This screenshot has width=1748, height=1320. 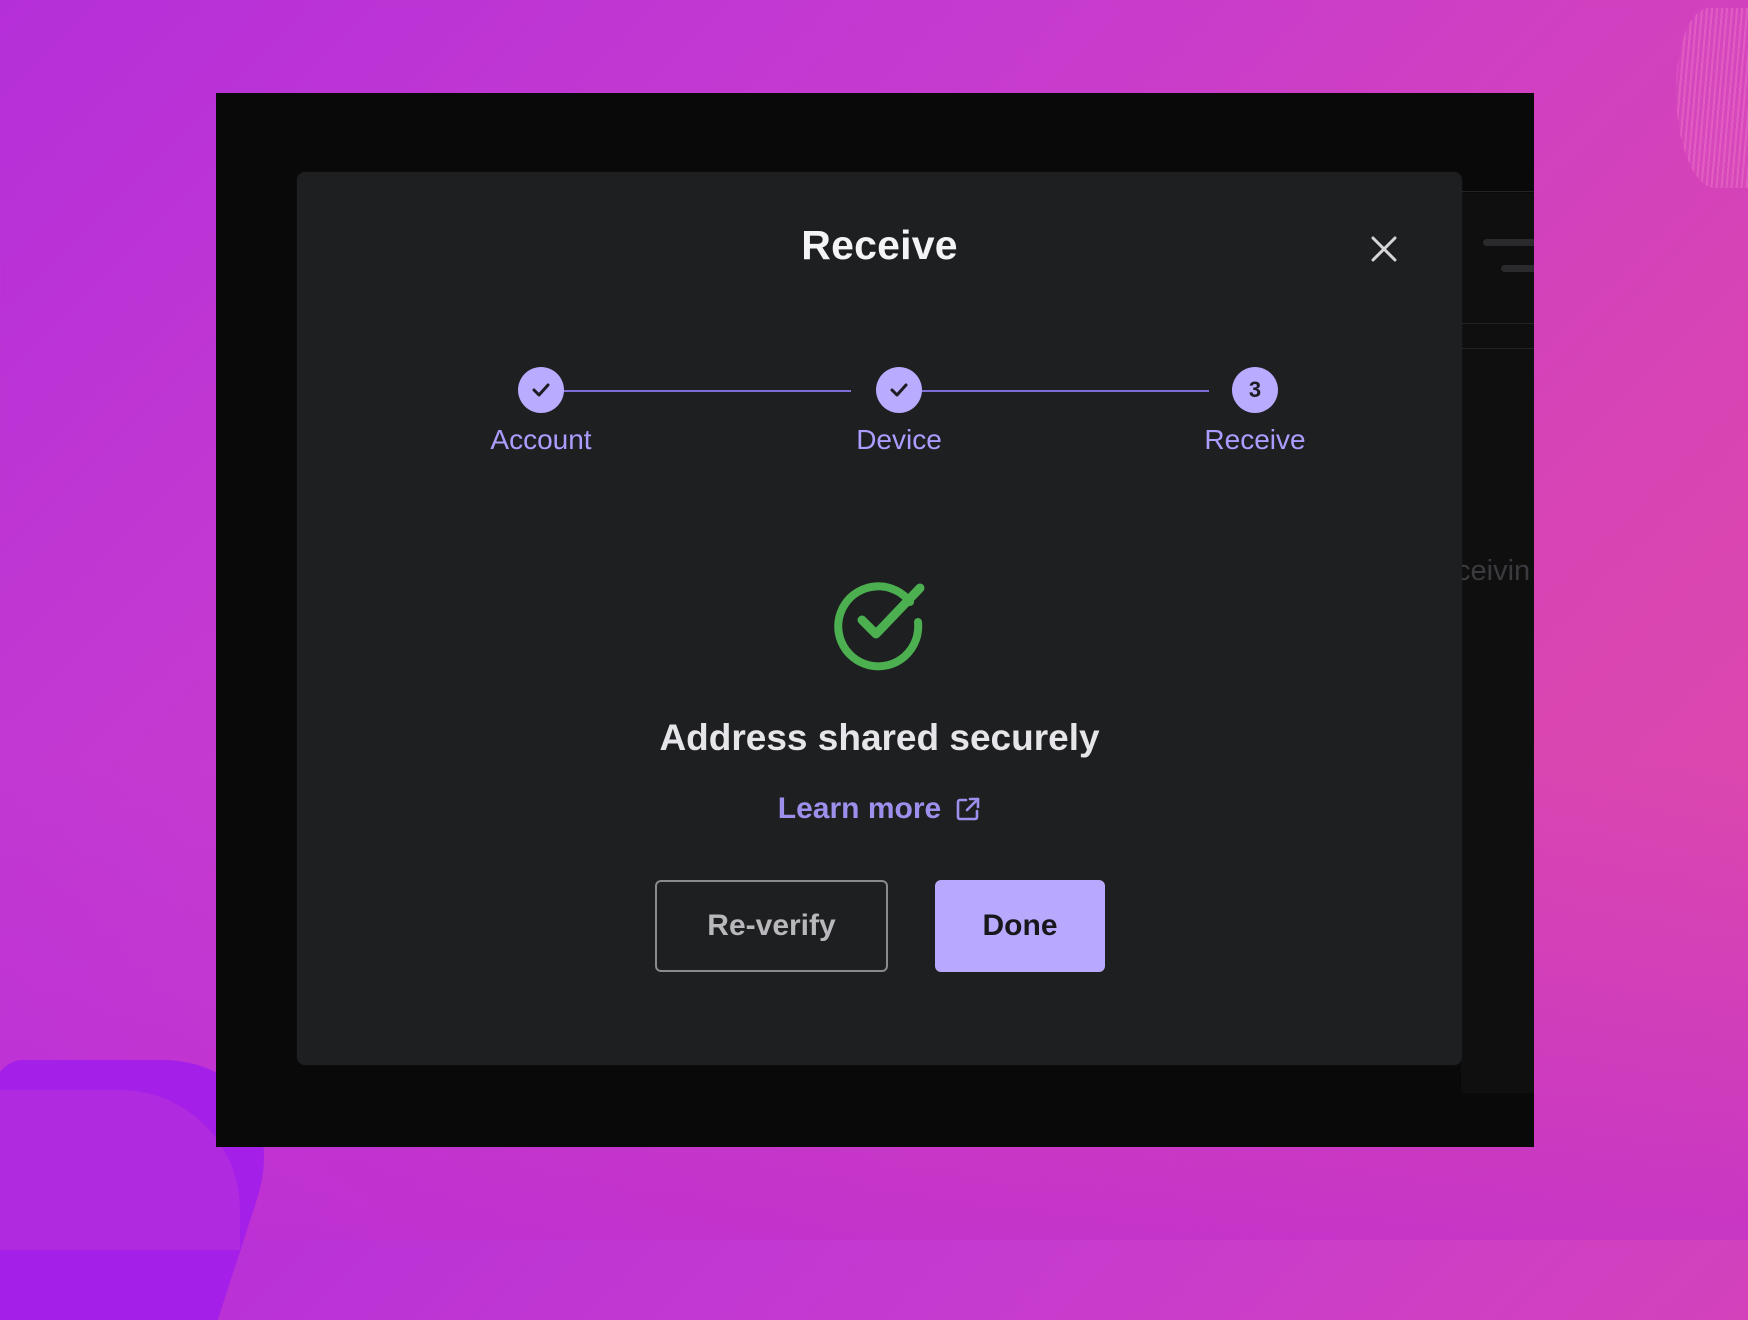 I want to click on reverify-button: Re-verify, so click(x=771, y=926).